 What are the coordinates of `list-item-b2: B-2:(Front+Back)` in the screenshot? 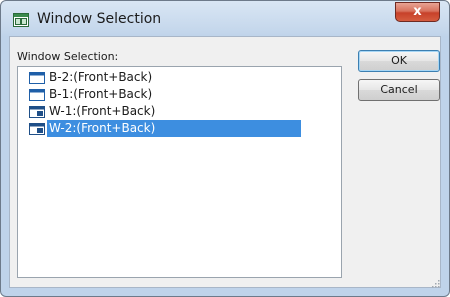 It's located at (86, 77).